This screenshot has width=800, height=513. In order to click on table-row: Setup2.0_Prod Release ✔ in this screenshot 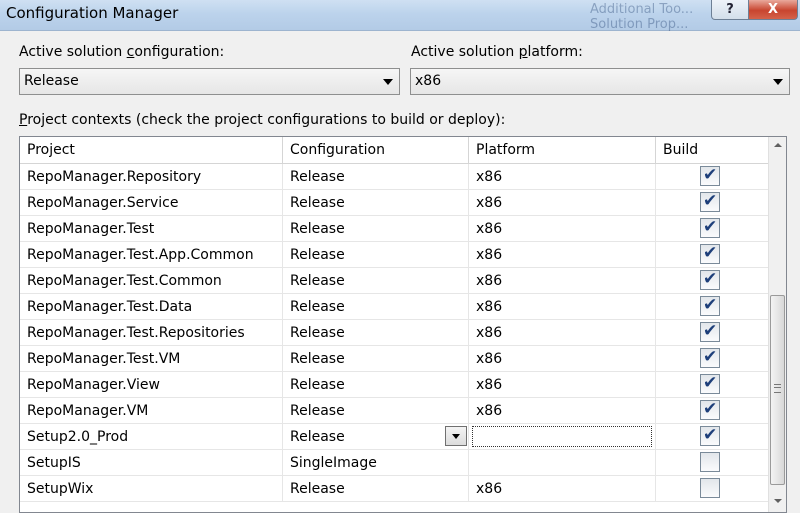, I will do `click(394, 437)`.